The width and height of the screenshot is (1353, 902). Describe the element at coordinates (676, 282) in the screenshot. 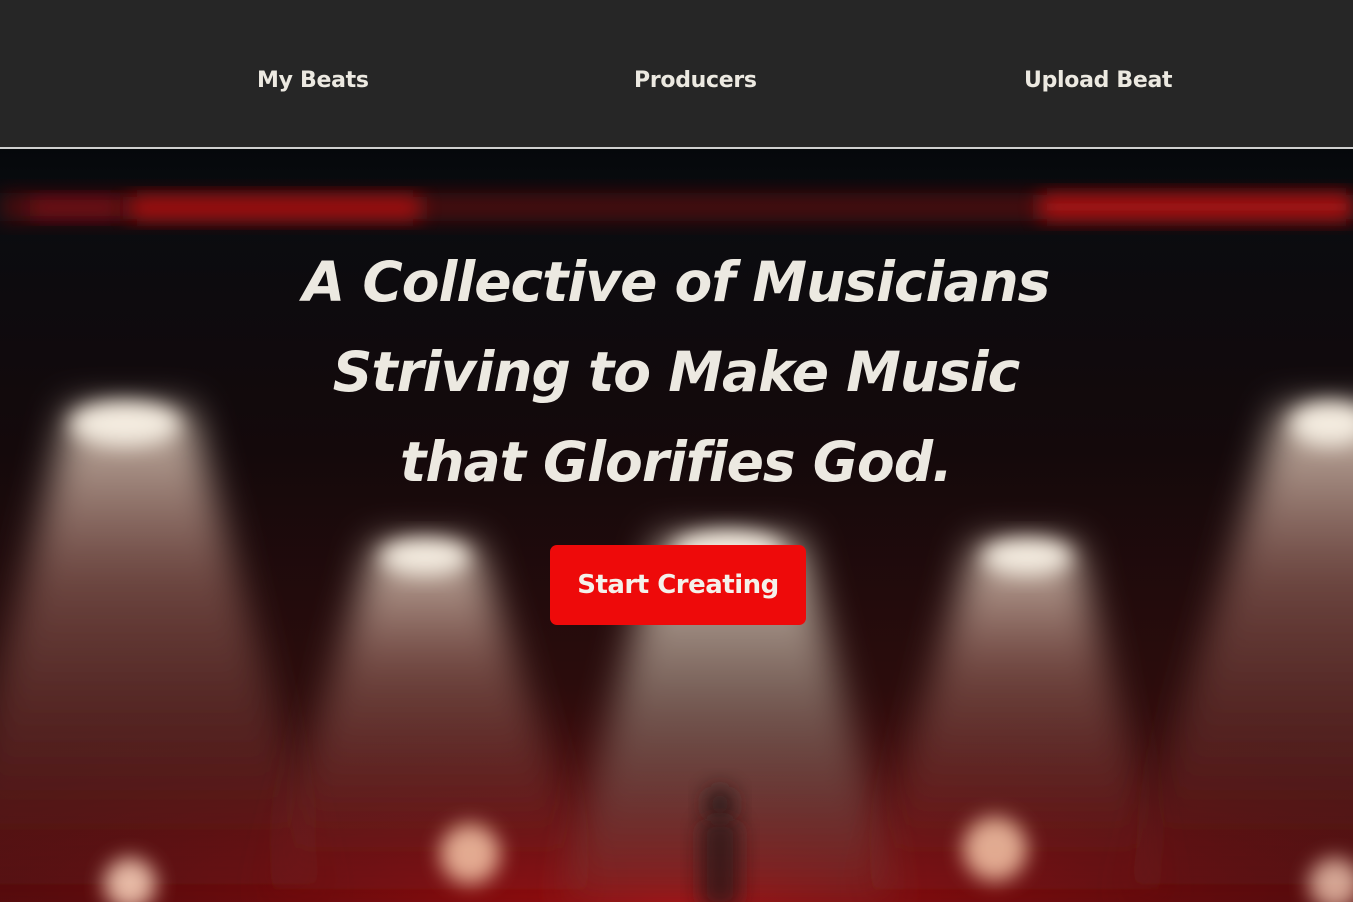

I see `hero-heading-line-1: A Collective of Musicians` at that location.